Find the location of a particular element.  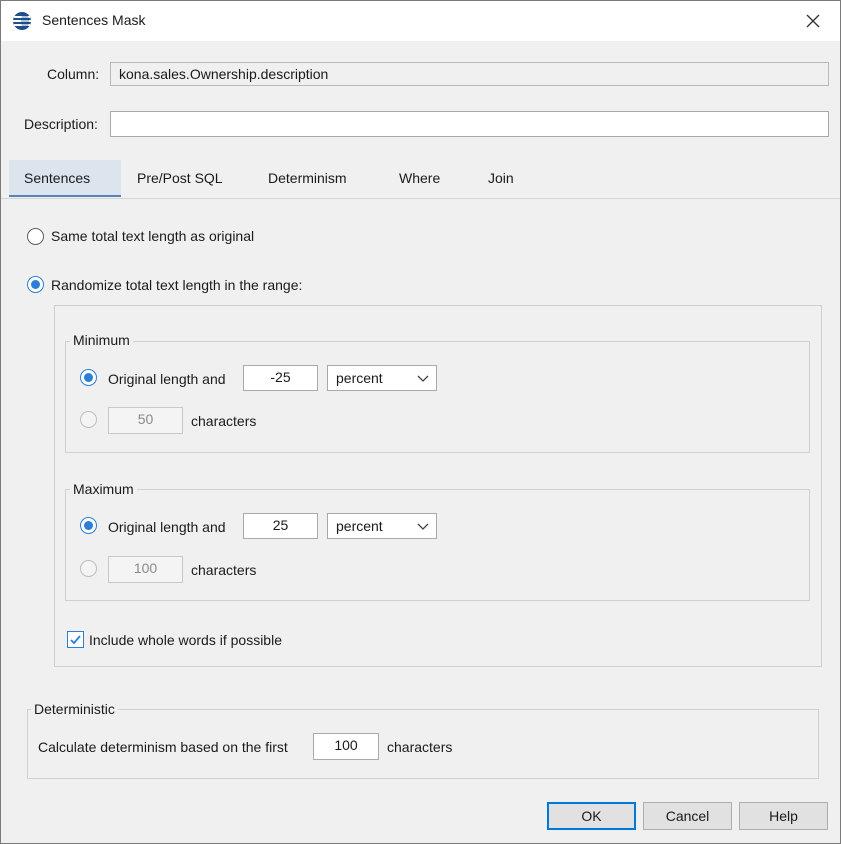

tab-pre-post-sql: Pre/Post SQL is located at coordinates (180, 178).